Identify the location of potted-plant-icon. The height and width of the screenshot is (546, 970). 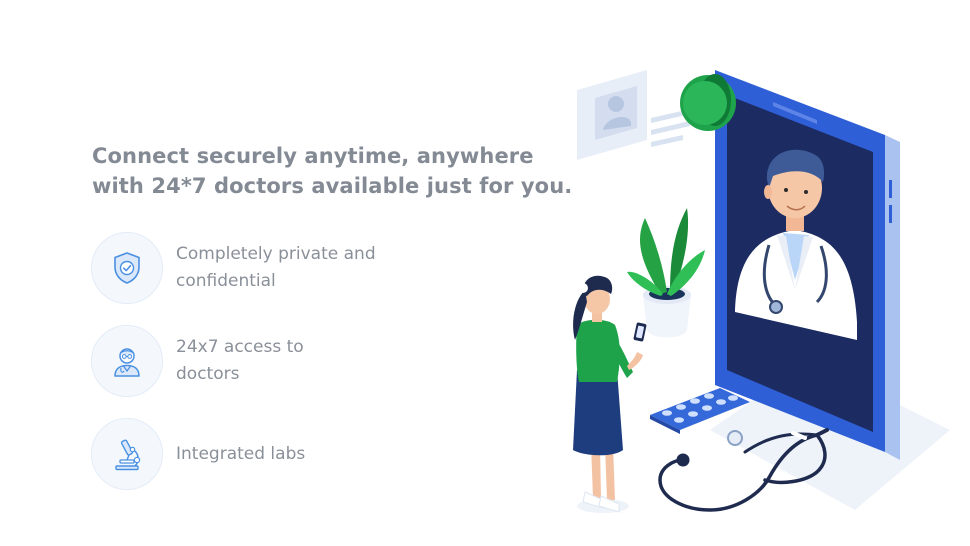
(666, 273).